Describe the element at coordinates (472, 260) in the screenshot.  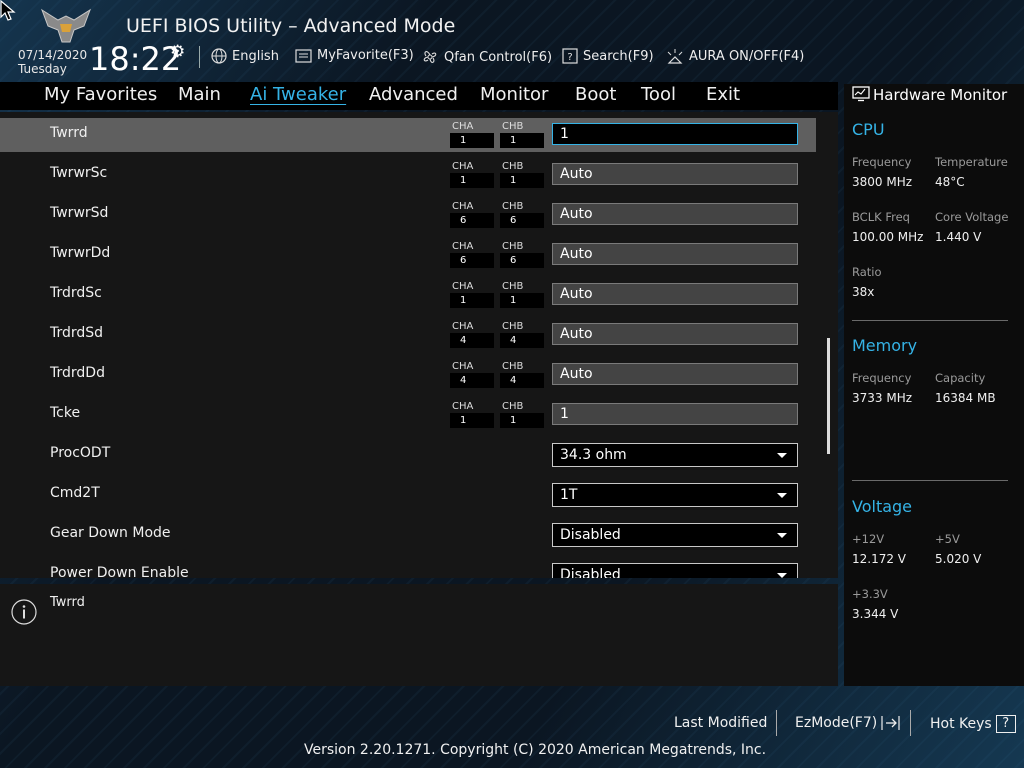
I see `cha-value: 6` at that location.